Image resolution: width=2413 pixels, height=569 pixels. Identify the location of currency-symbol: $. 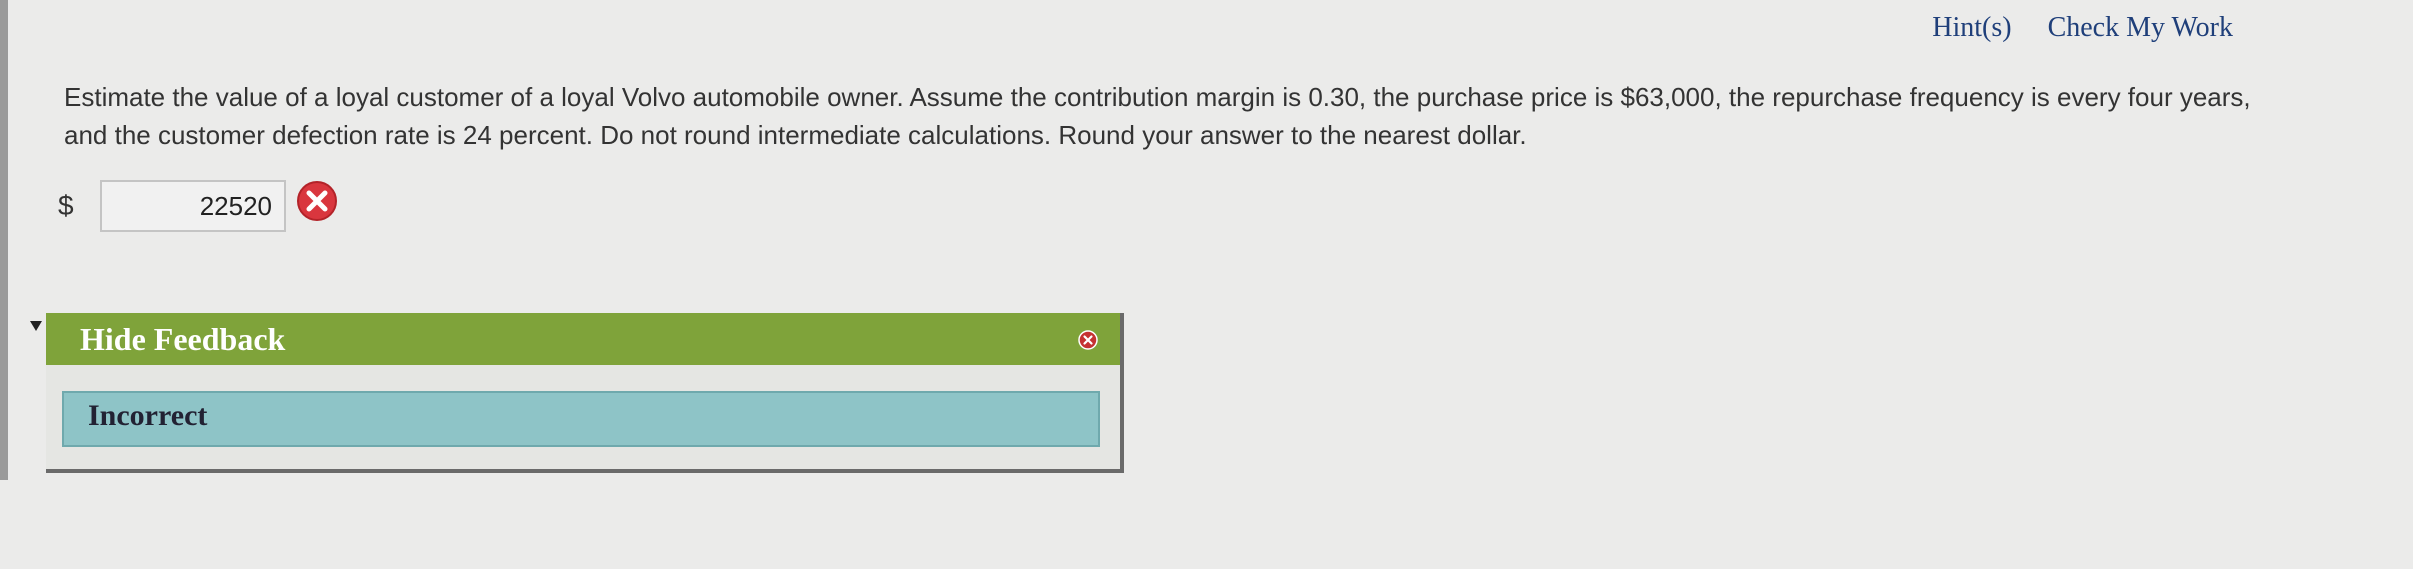
(66, 205).